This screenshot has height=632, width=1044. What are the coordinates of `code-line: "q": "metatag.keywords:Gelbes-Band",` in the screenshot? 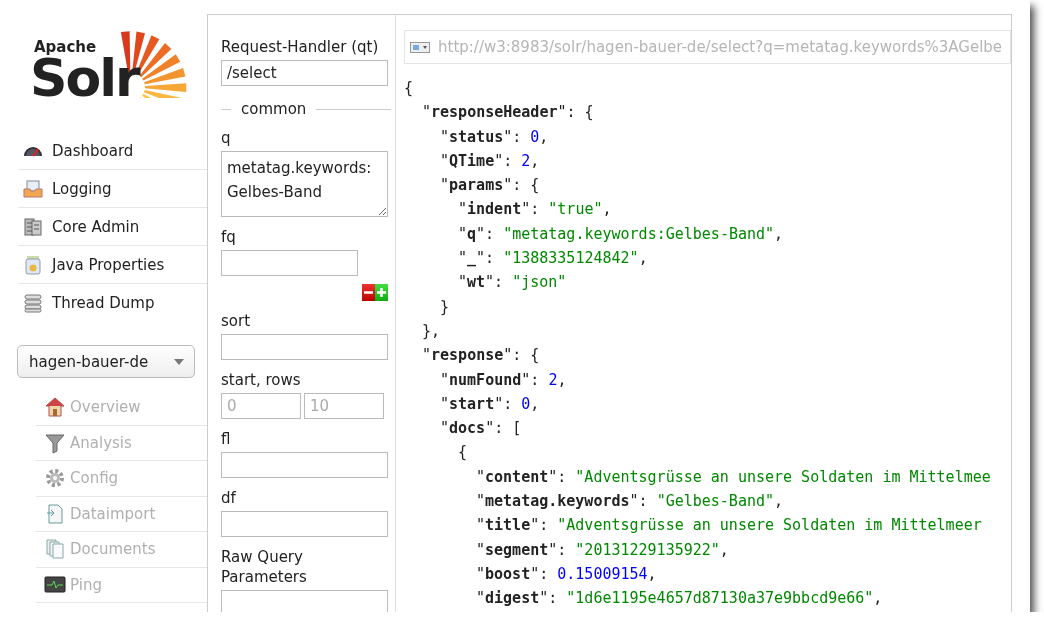 It's located at (621, 234).